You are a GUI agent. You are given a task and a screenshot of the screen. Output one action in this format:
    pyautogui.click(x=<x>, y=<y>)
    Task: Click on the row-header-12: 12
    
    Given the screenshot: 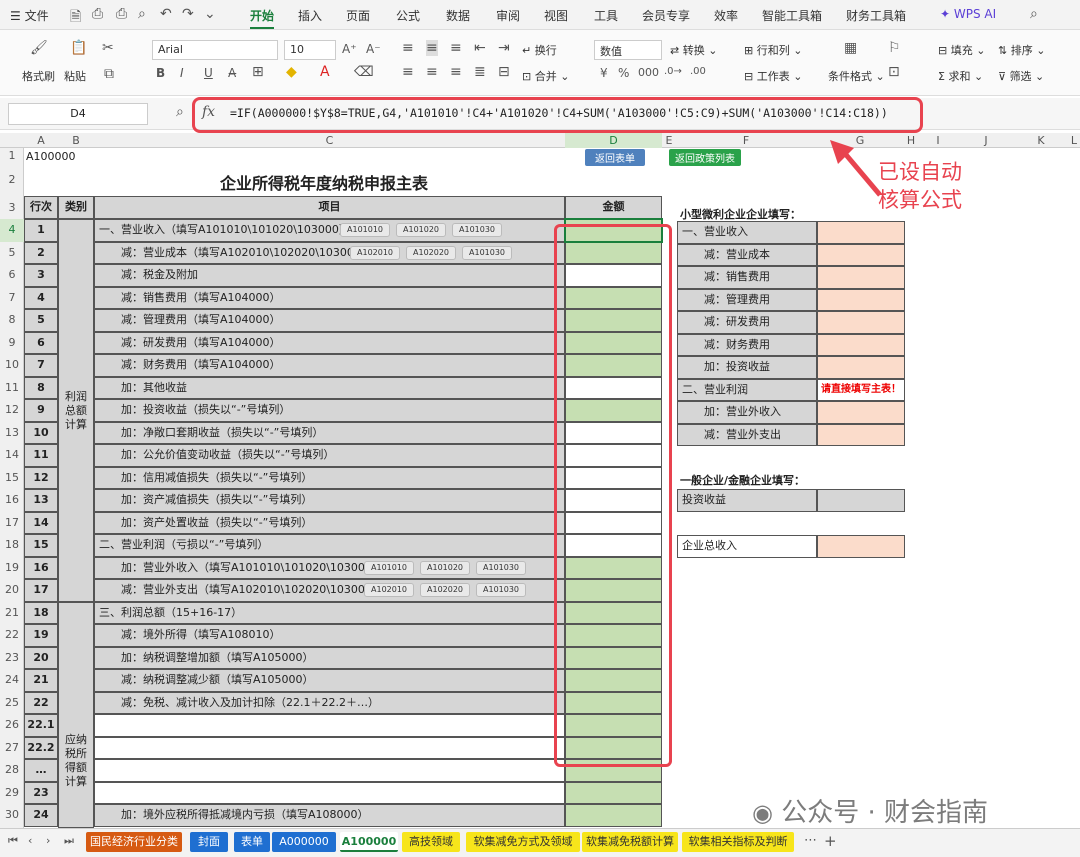 What is the action you would take?
    pyautogui.click(x=12, y=410)
    